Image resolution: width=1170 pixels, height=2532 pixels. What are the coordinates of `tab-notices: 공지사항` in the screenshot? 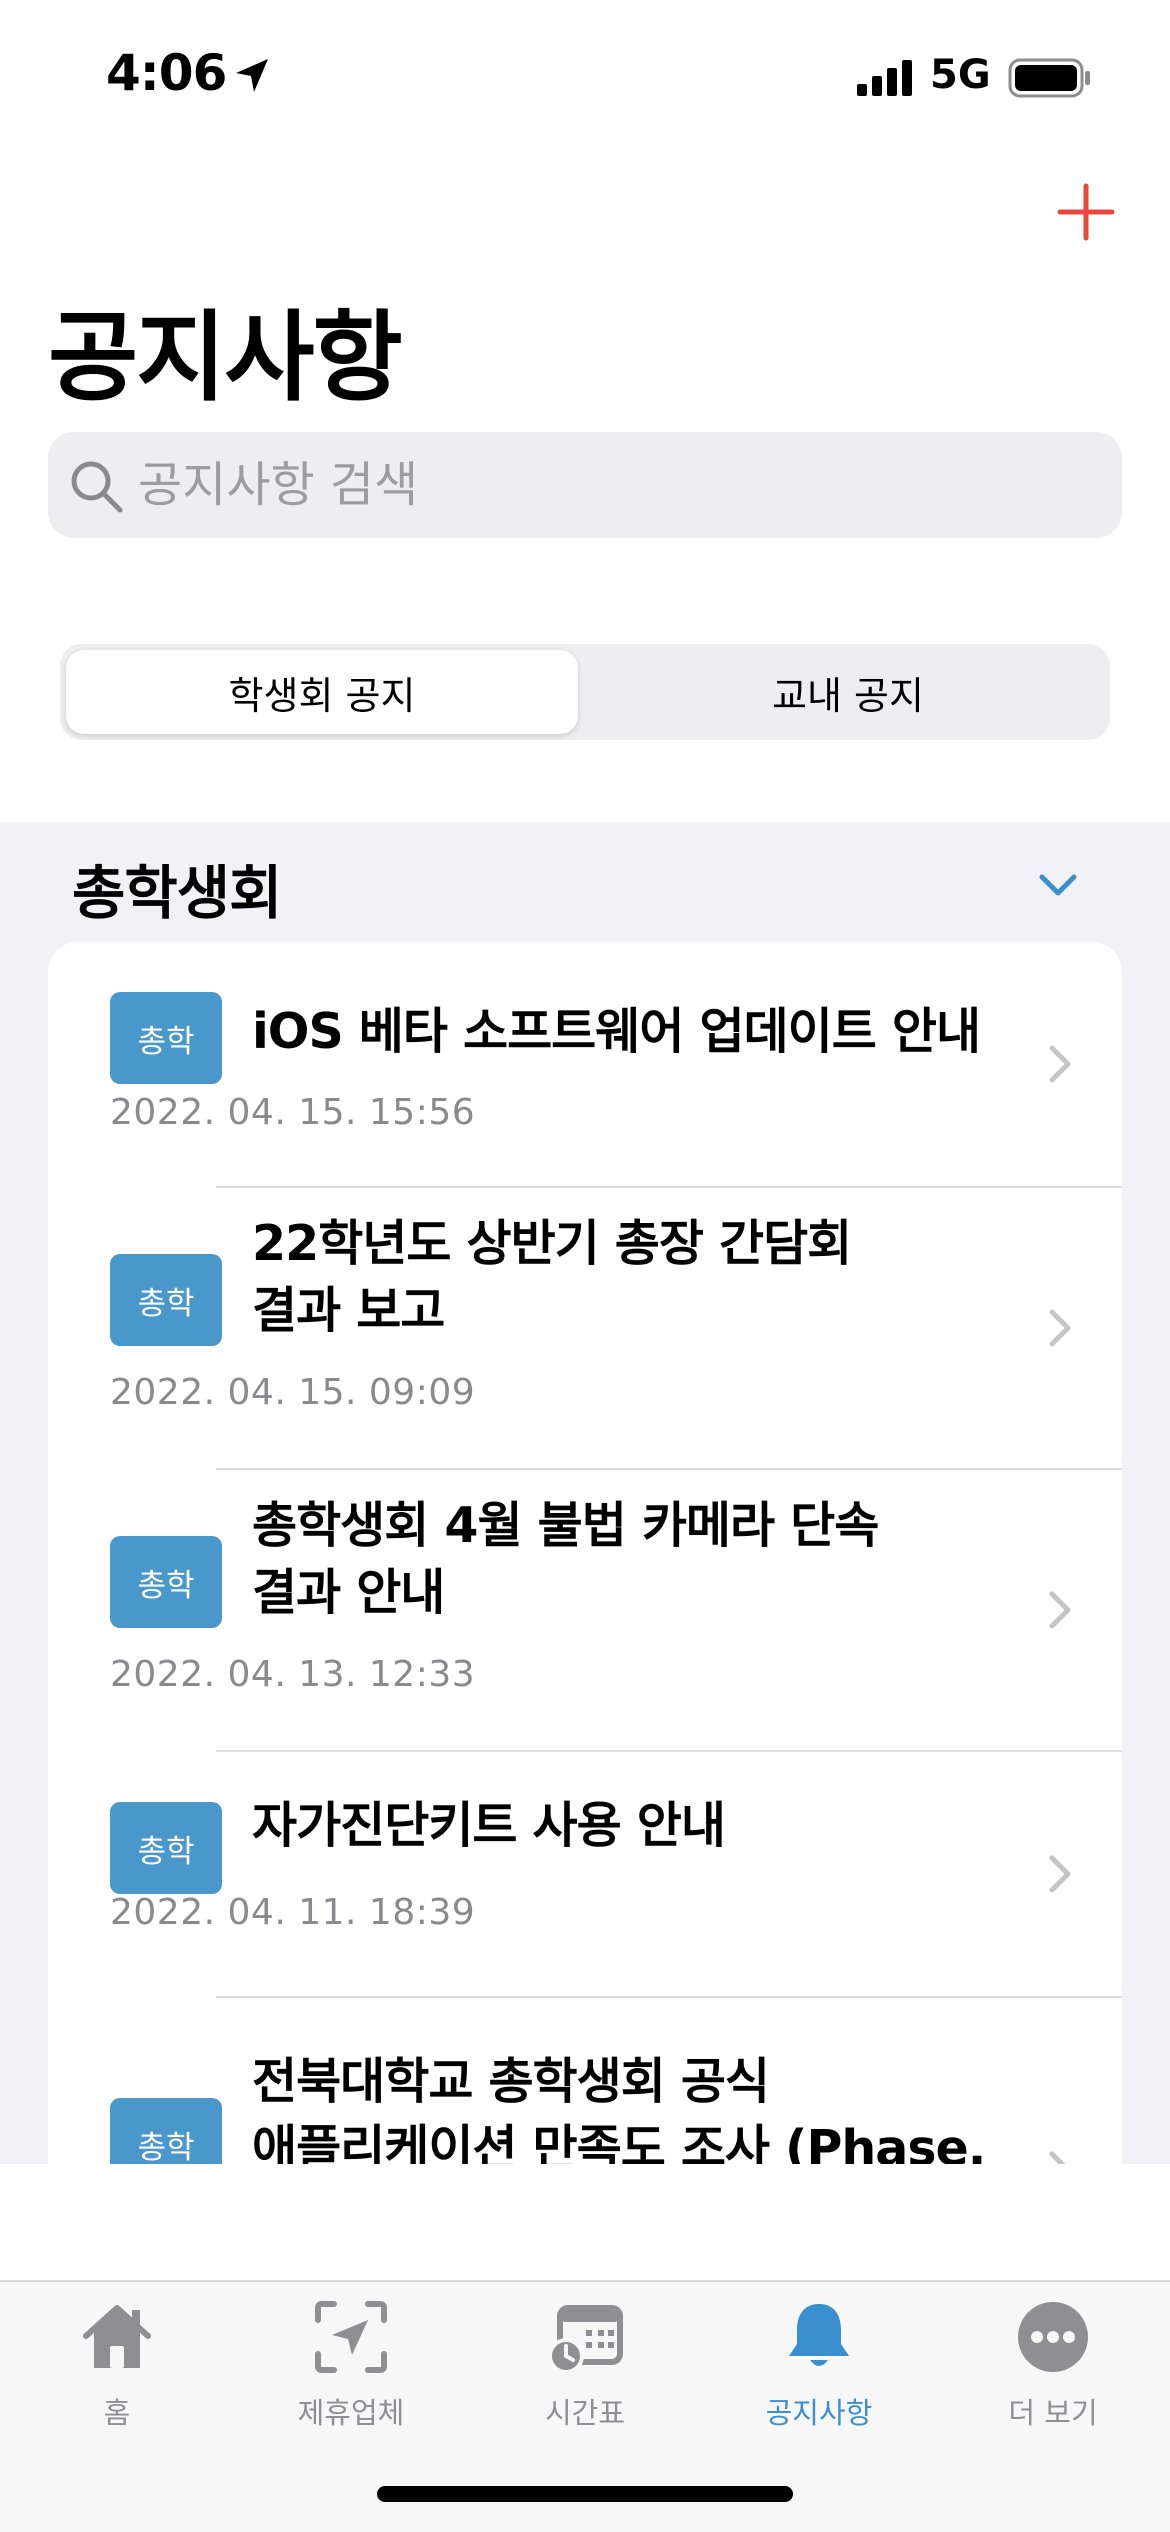 It's located at (819, 2362).